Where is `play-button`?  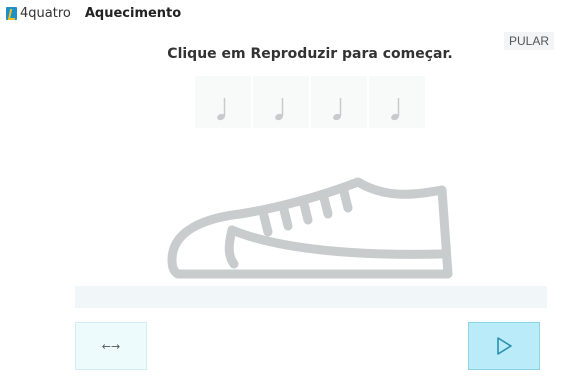
play-button is located at coordinates (504, 346).